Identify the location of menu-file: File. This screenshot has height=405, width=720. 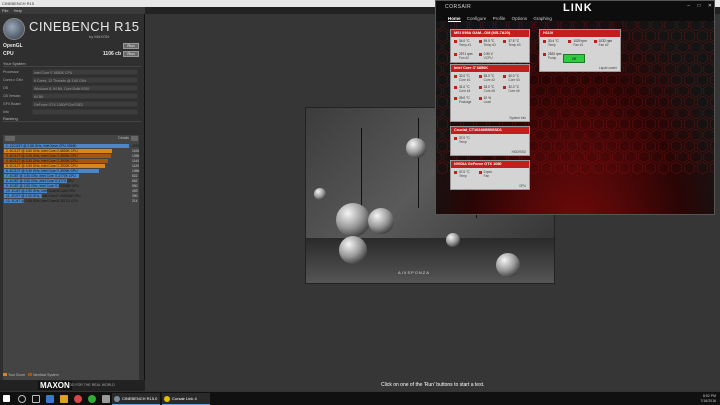
(5, 10).